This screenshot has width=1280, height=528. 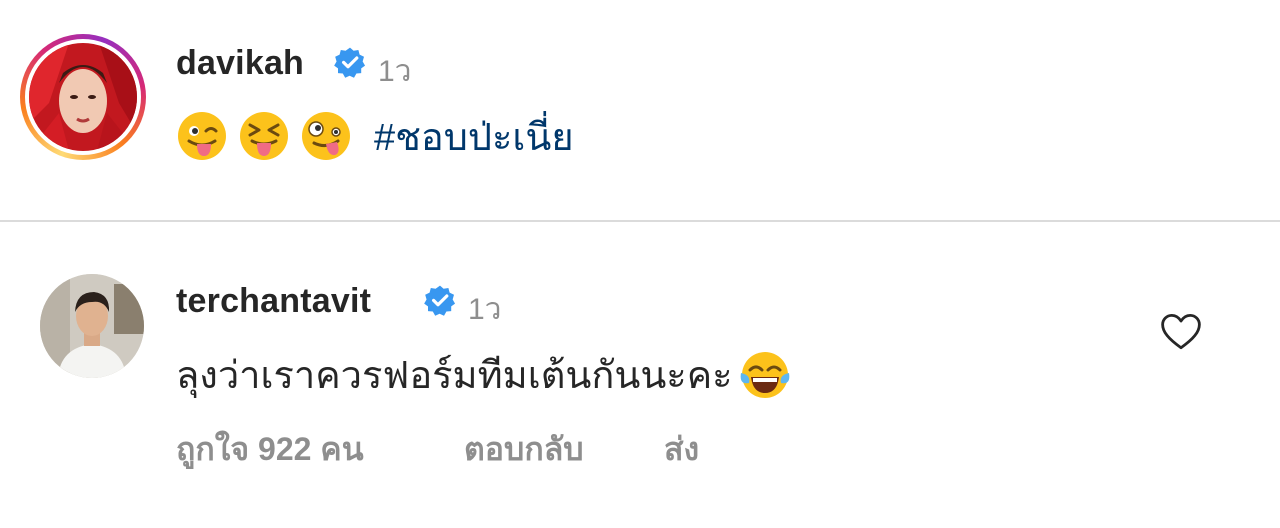 I want to click on post-username: davikah, so click(x=240, y=63).